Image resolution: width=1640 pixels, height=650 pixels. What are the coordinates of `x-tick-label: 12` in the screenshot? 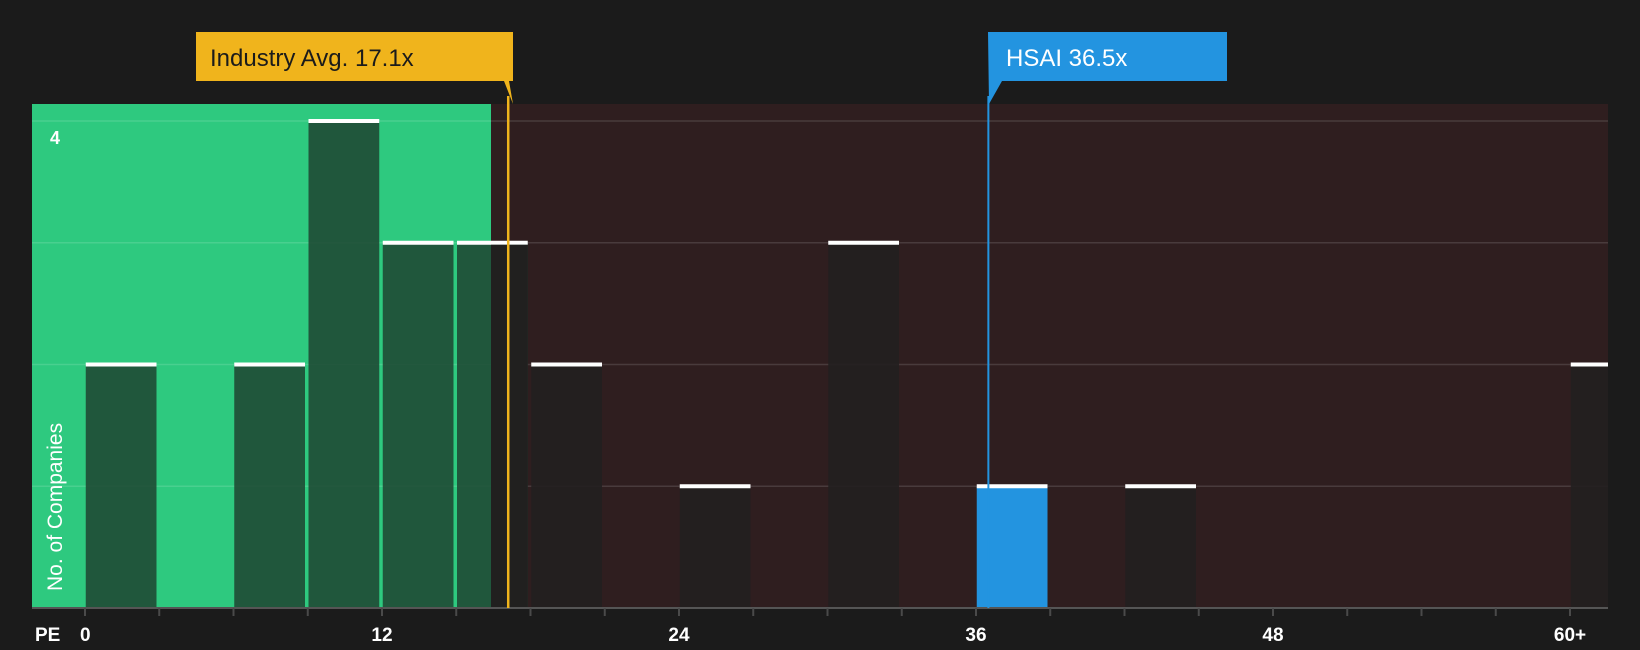 It's located at (381, 635).